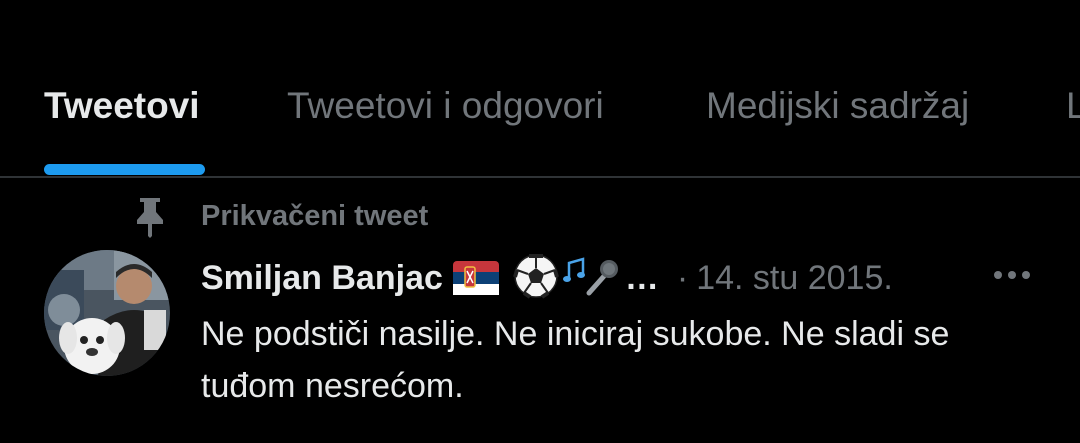  I want to click on pinned-tweet-indicator: Prikvačeni tweet, so click(540, 218).